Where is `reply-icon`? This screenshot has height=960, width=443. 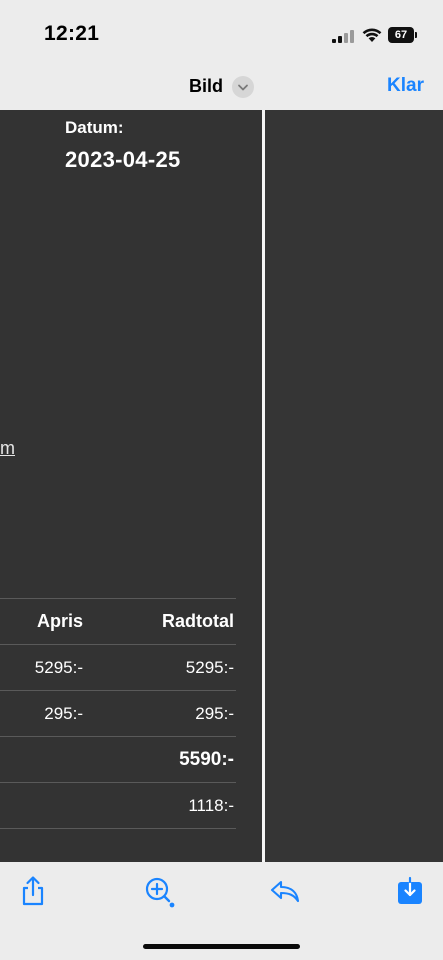
reply-icon is located at coordinates (285, 891).